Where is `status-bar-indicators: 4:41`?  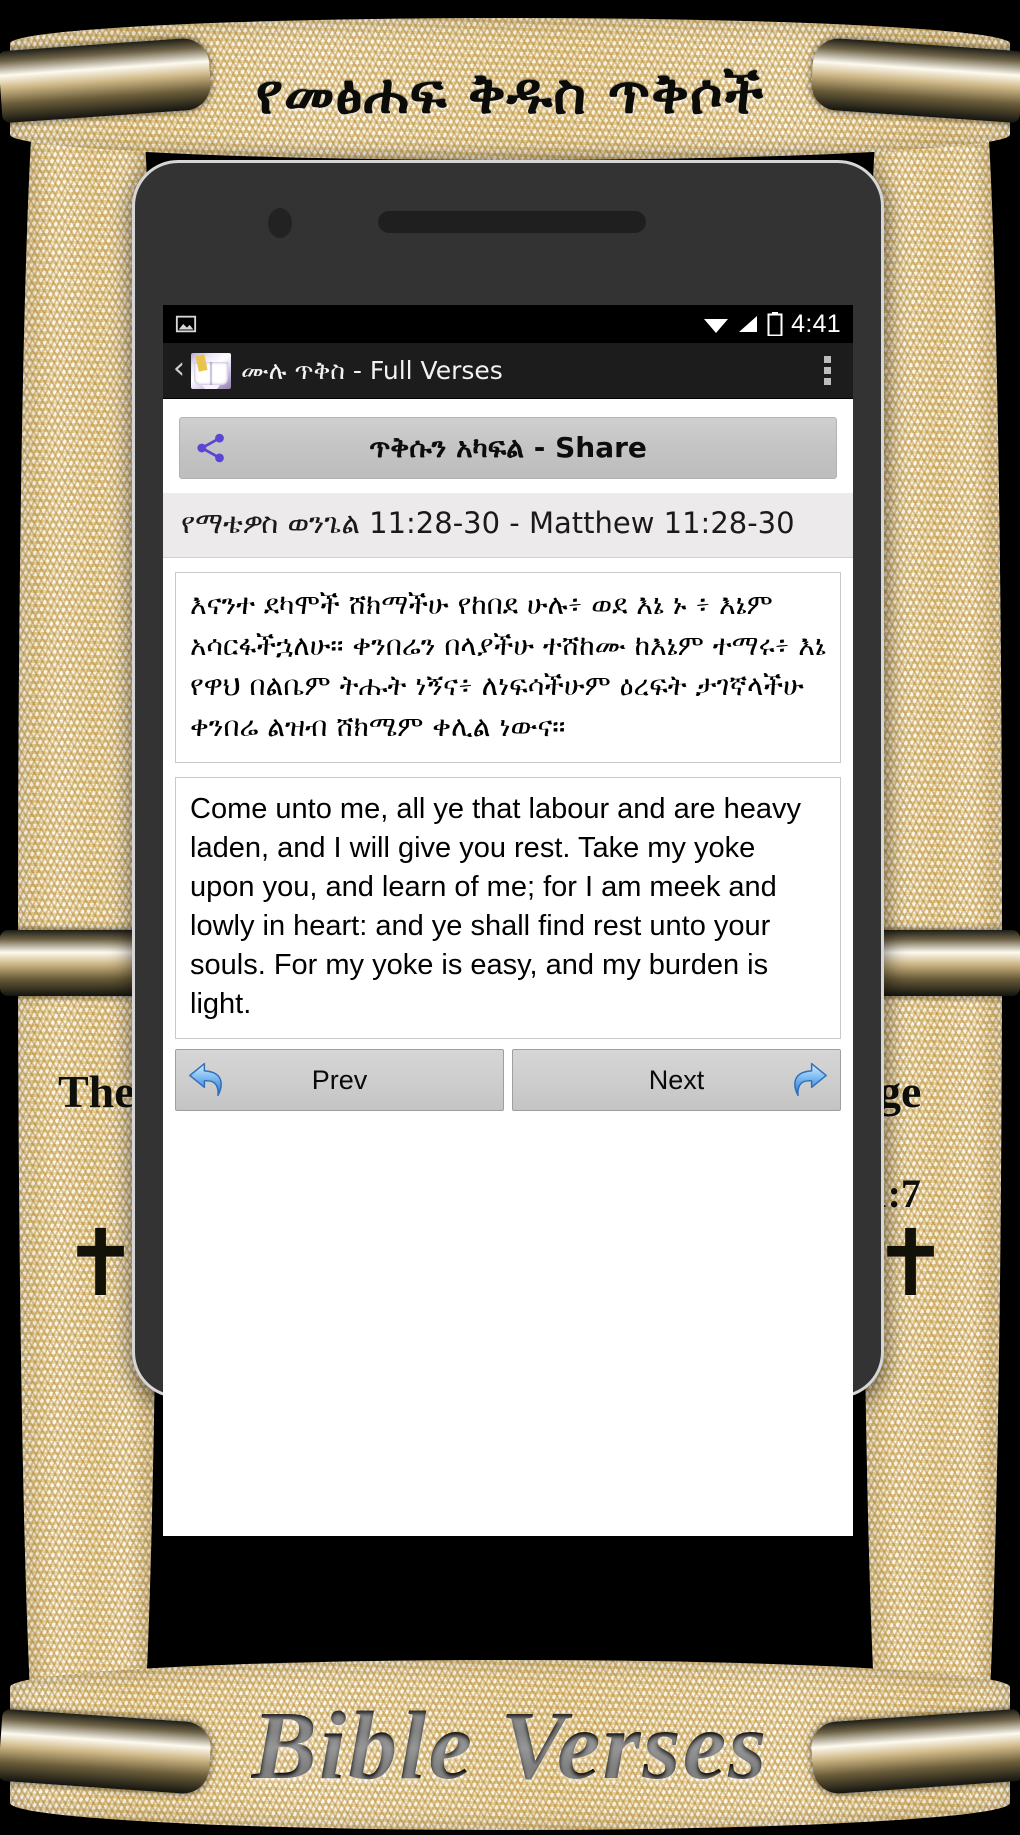
status-bar-indicators: 4:41 is located at coordinates (772, 324).